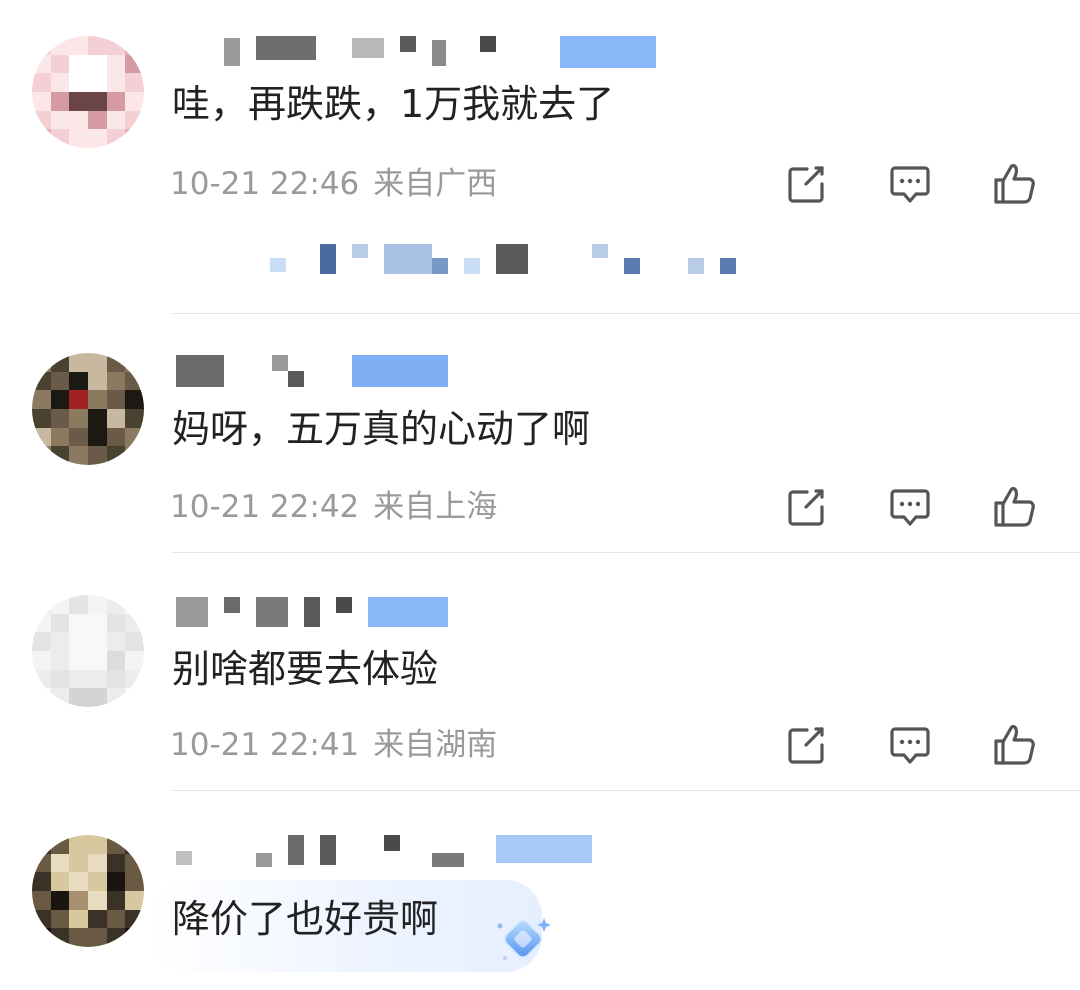 This screenshot has height=990, width=1080. I want to click on comment-meta: 10-21 22:42 来自上海, so click(333, 507).